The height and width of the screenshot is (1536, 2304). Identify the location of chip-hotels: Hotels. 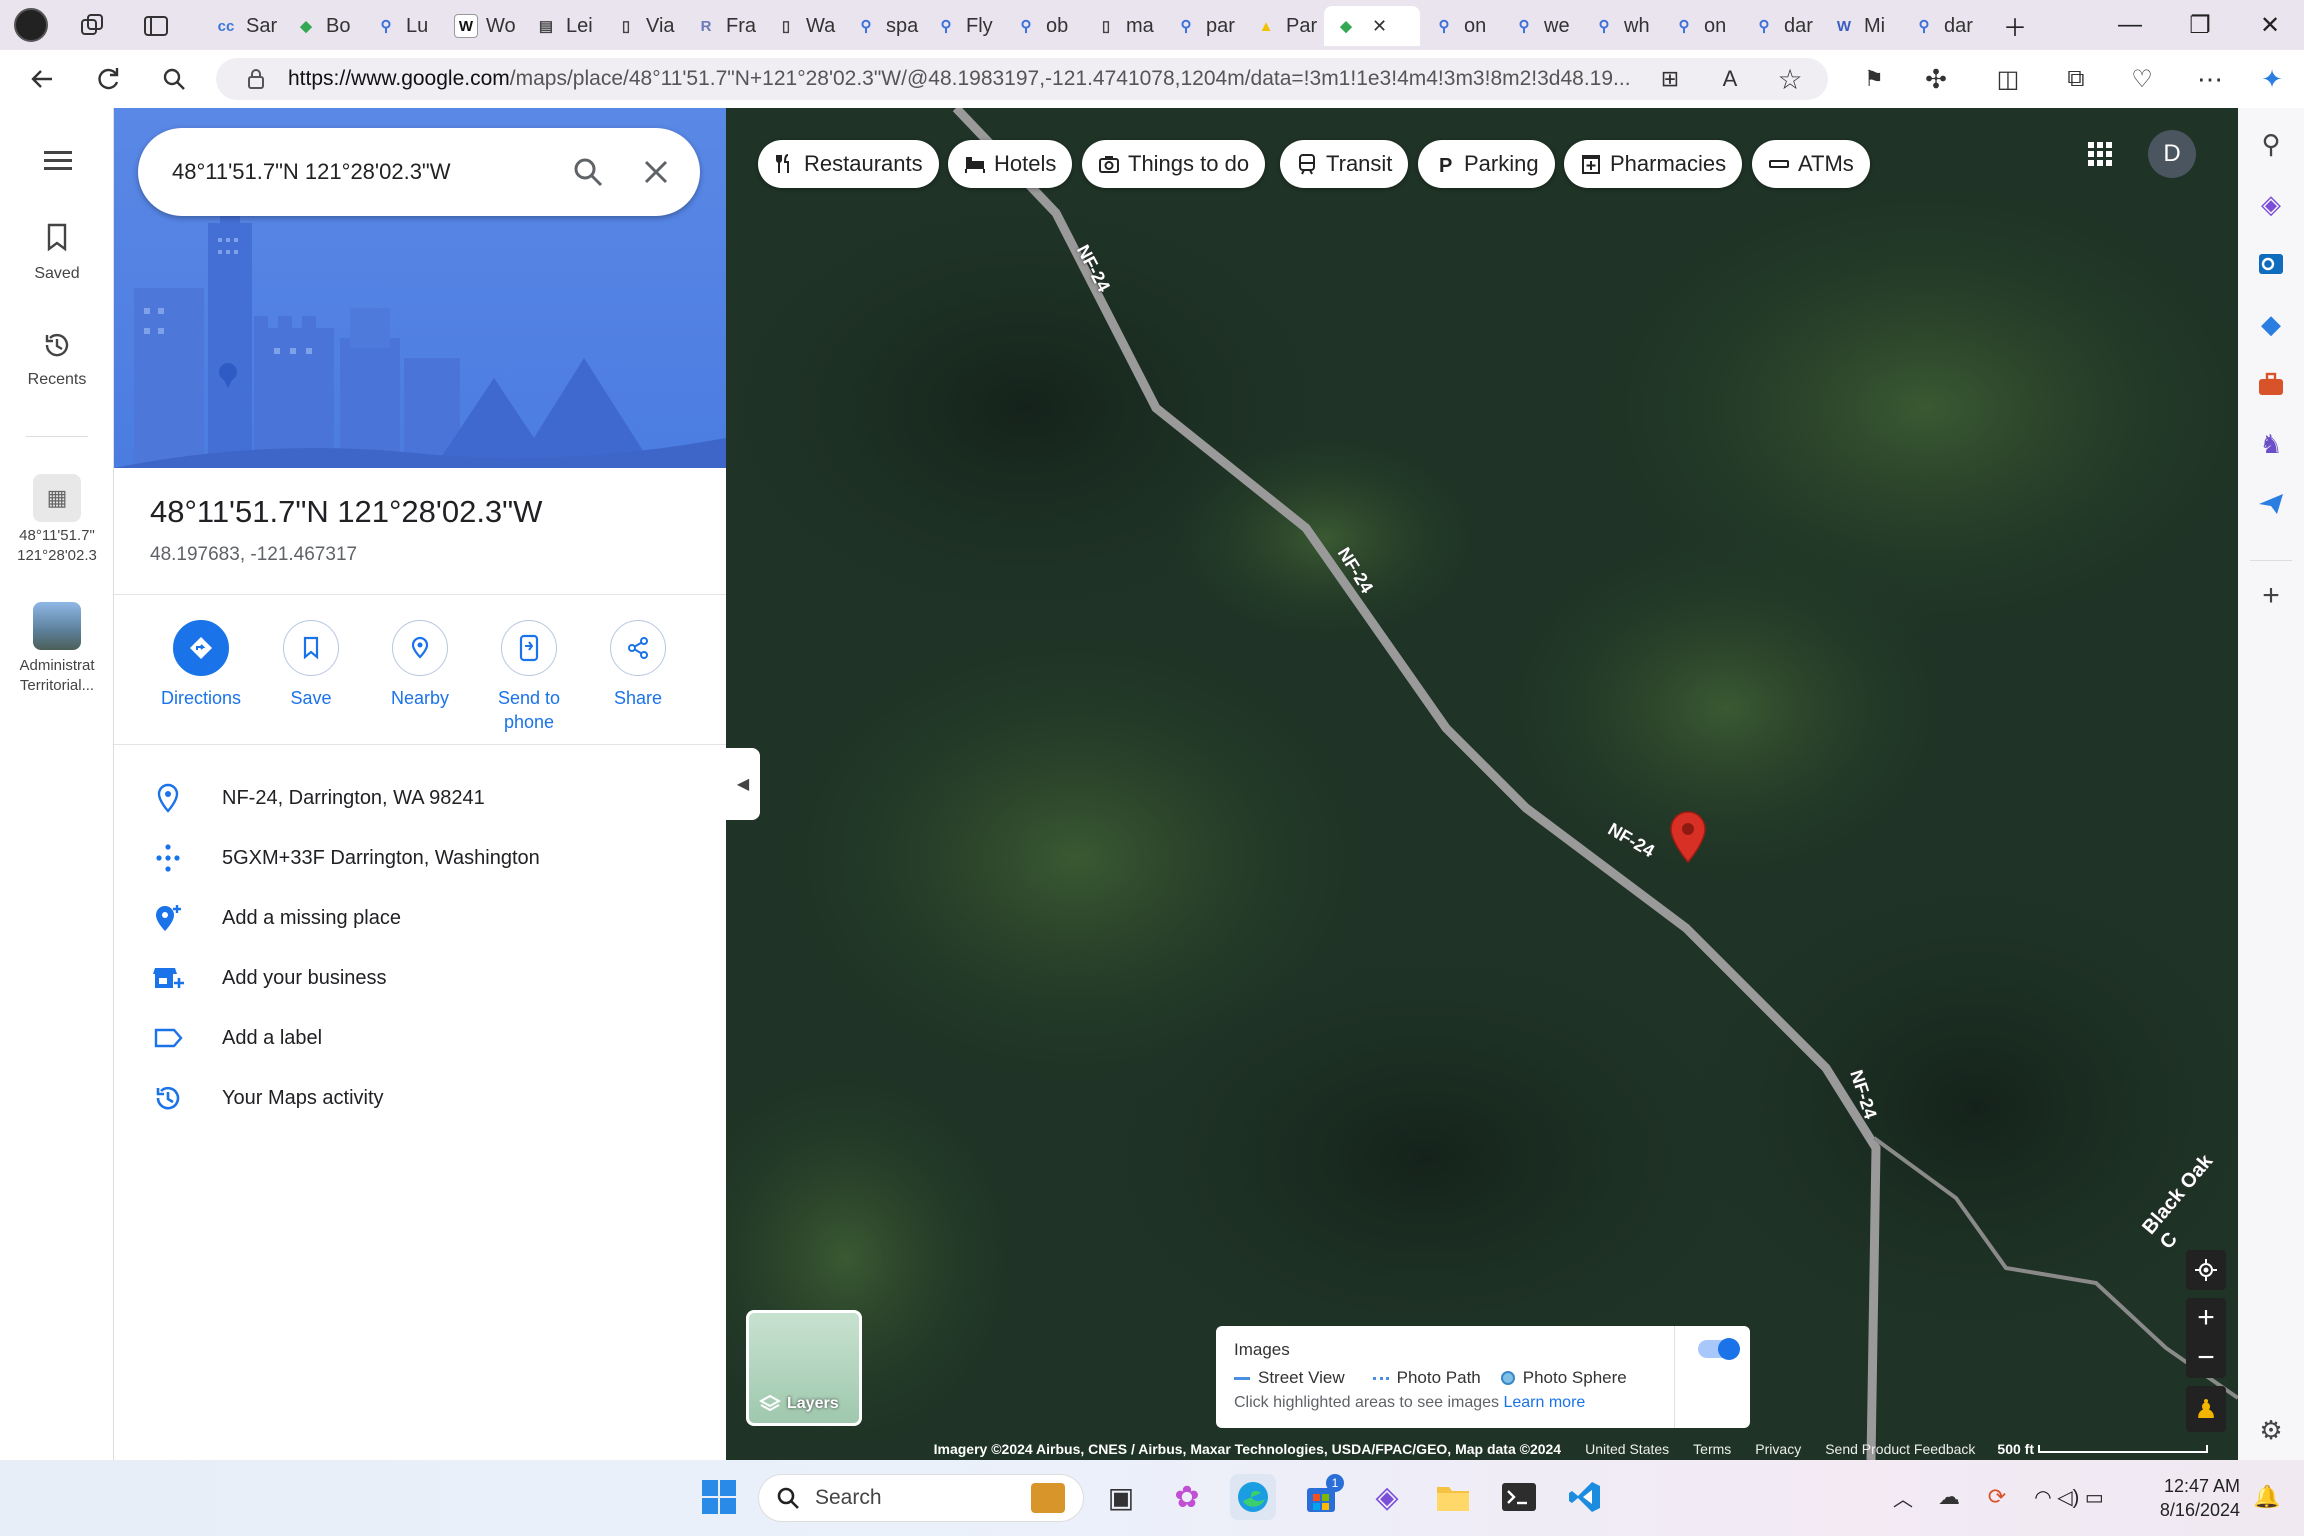
(1010, 164).